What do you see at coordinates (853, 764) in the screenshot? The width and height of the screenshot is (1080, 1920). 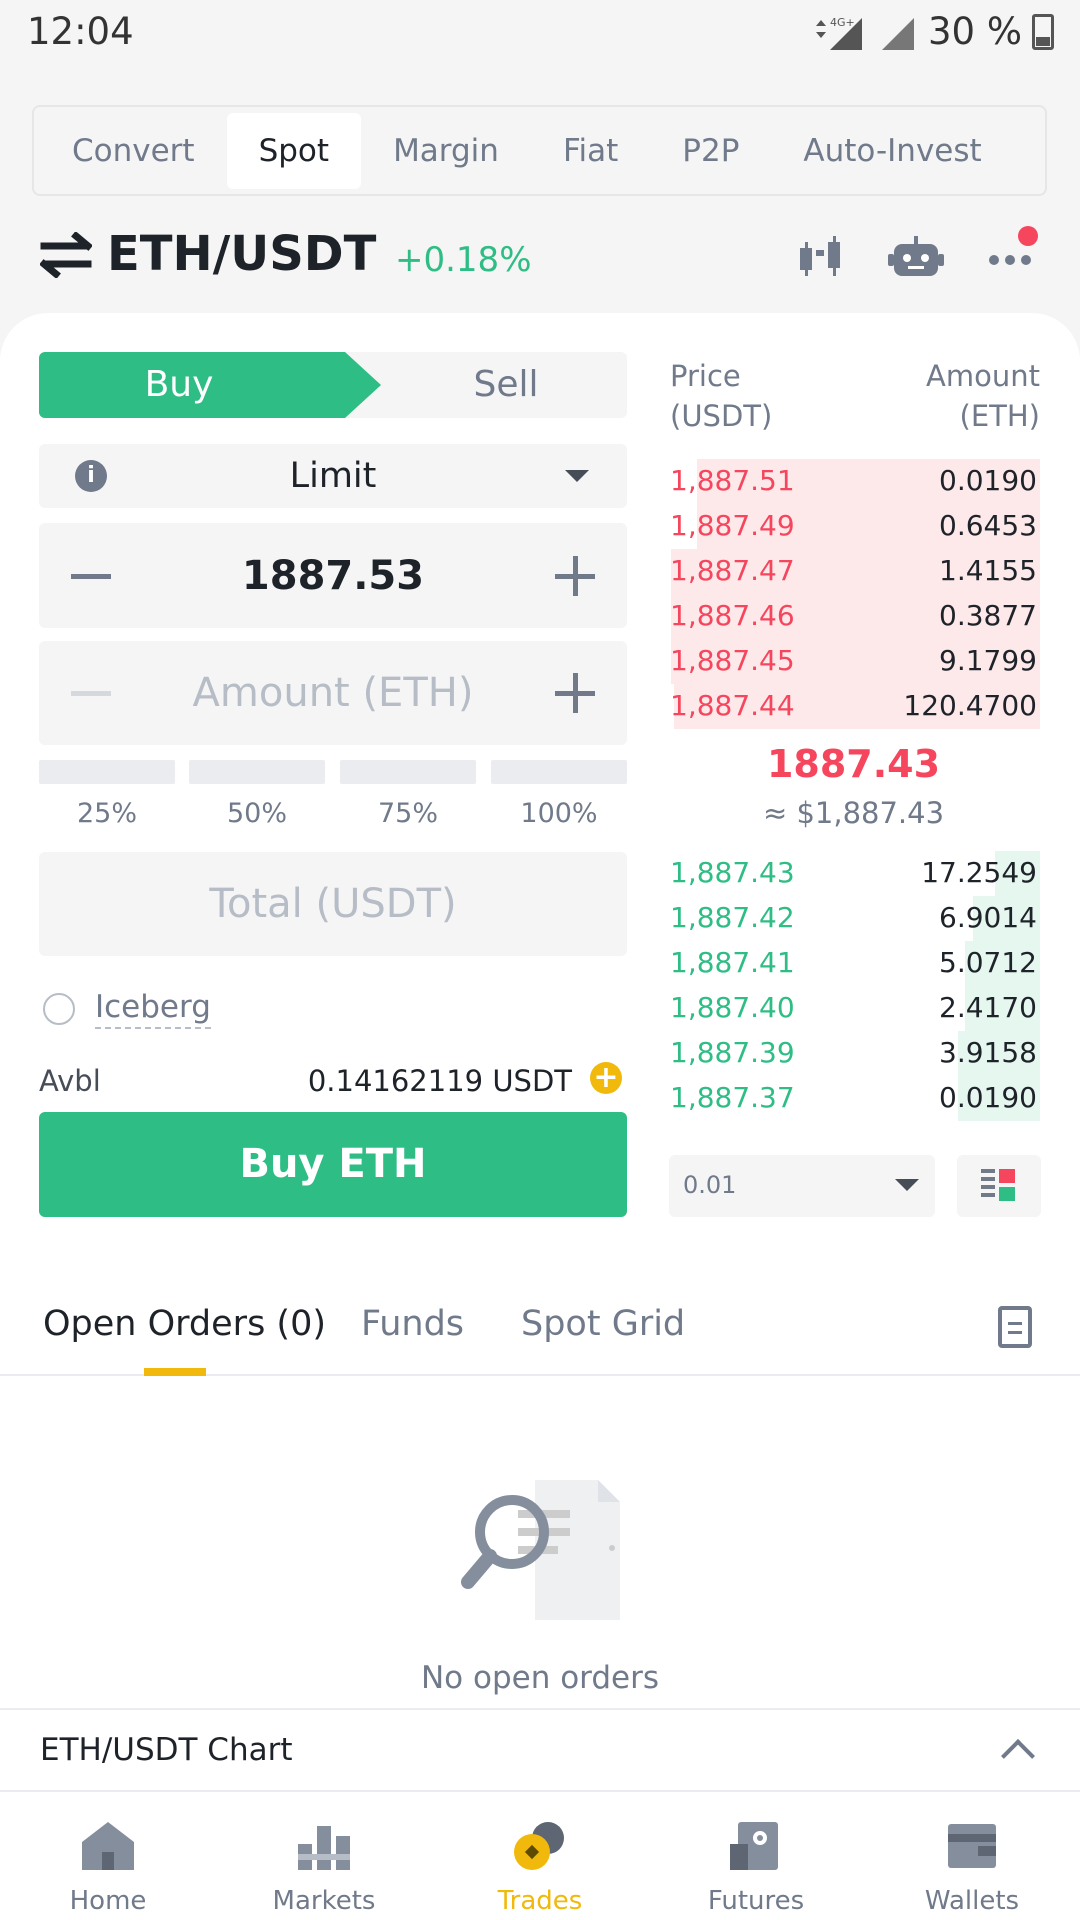 I see `last-price: 1887.43` at bounding box center [853, 764].